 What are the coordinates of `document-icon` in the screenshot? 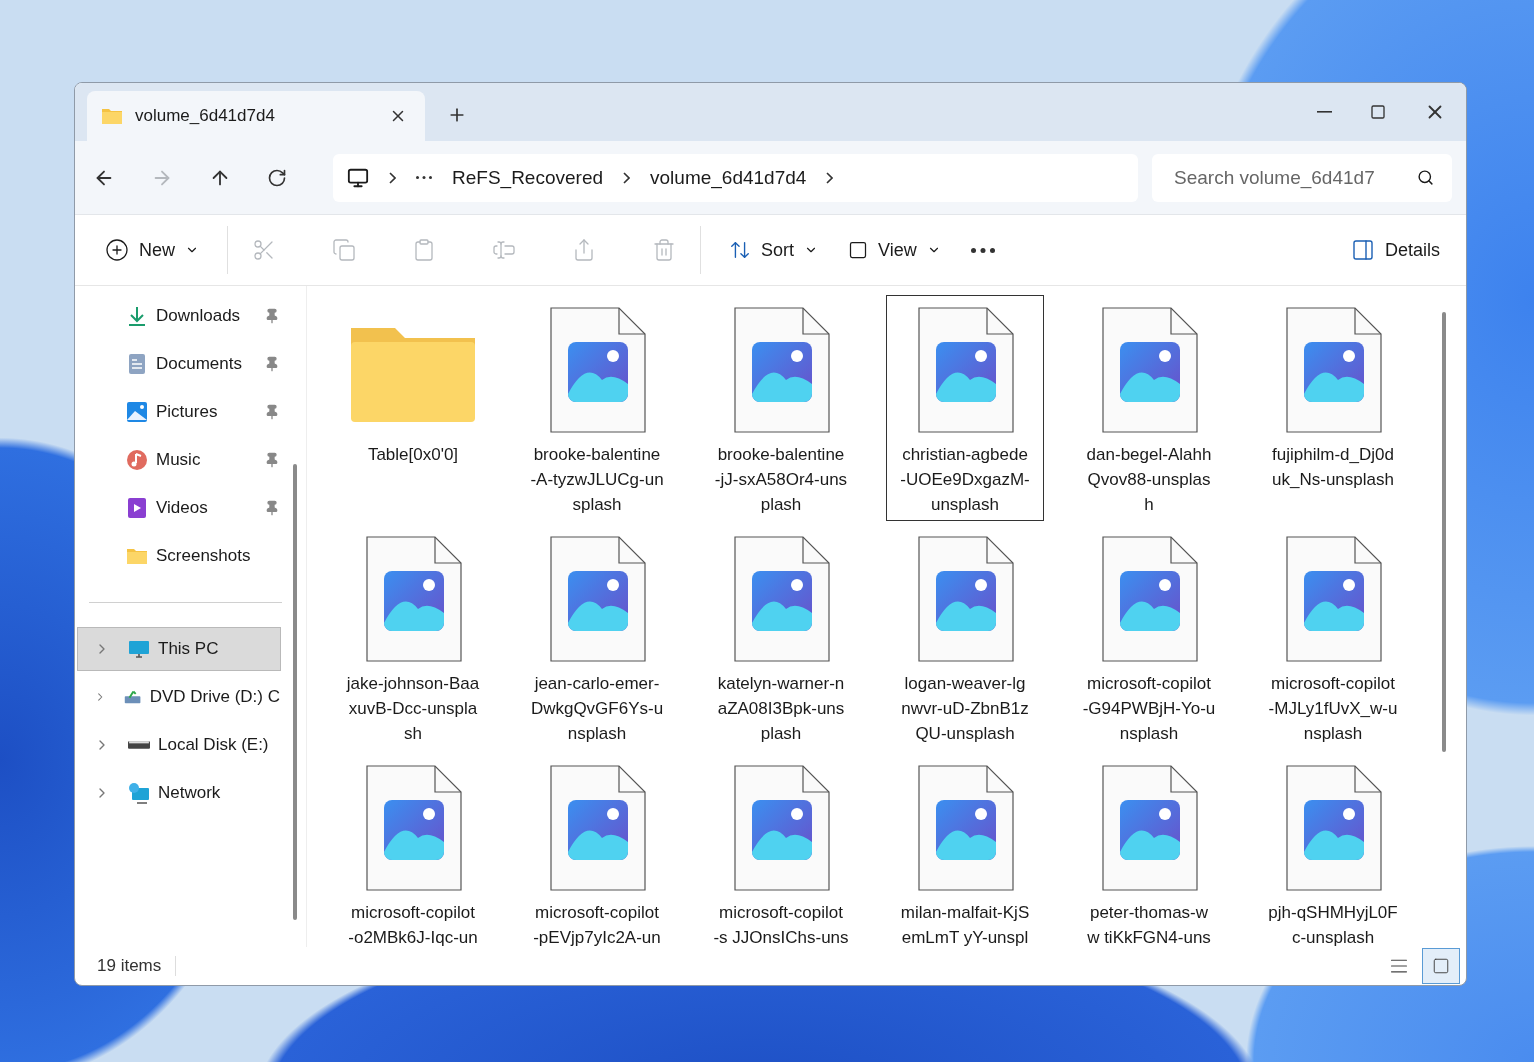 It's located at (137, 364).